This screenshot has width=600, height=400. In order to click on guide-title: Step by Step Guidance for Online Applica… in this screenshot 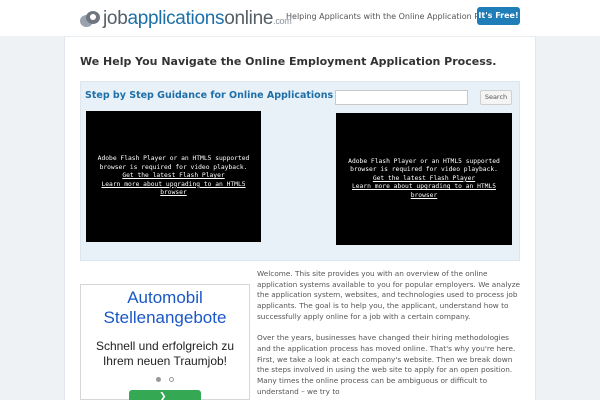, I will do `click(209, 95)`.